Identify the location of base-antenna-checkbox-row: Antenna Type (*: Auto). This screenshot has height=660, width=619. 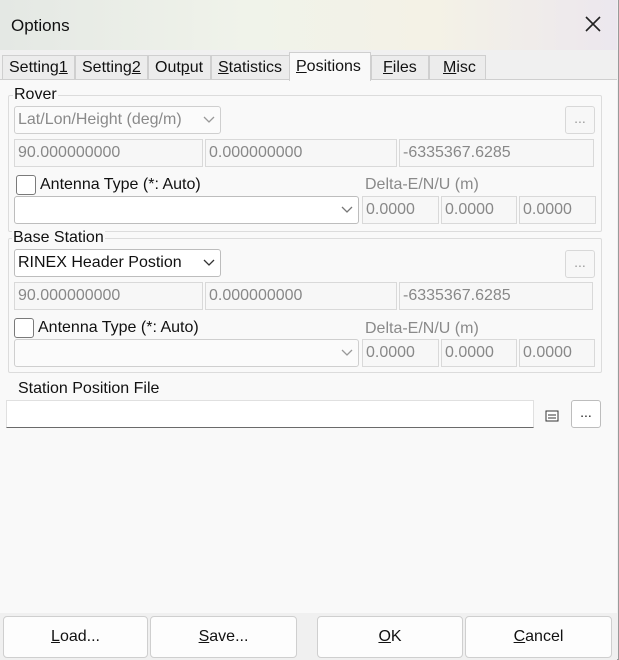
(106, 328).